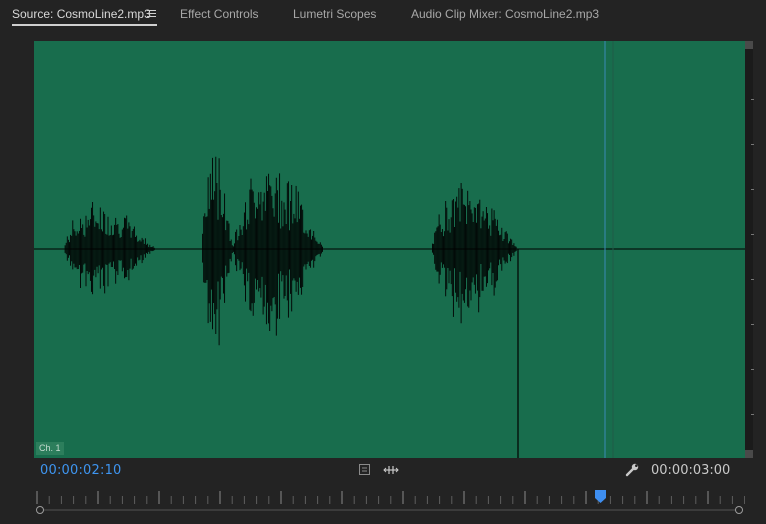 The width and height of the screenshot is (766, 524). I want to click on tab-effect-controls: Effect Controls, so click(219, 14).